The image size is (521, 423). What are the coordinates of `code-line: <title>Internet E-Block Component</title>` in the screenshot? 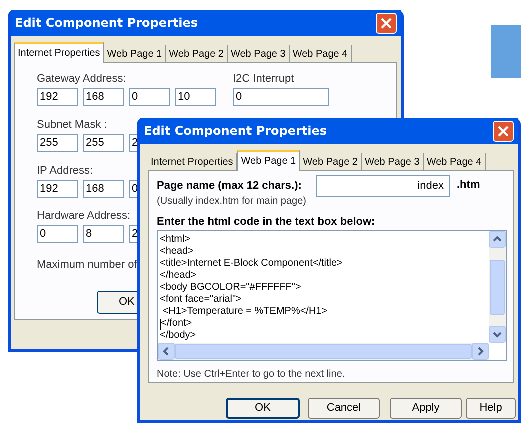 It's located at (251, 264).